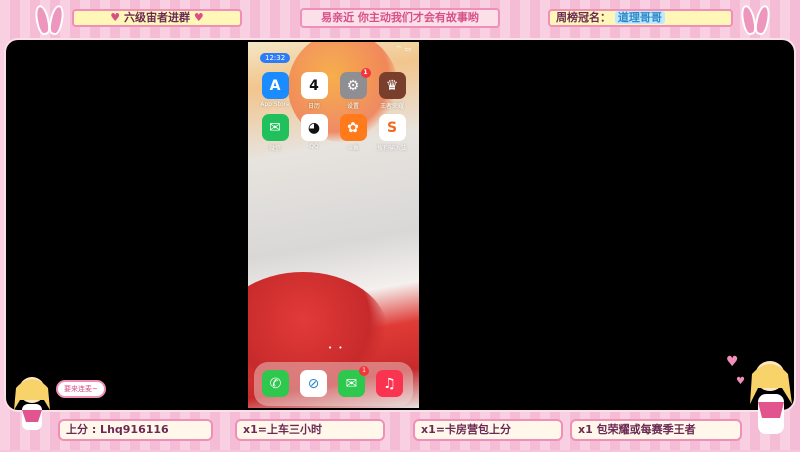 The height and width of the screenshot is (452, 800). What do you see at coordinates (314, 127) in the screenshot?
I see `qq-icon: ◕` at bounding box center [314, 127].